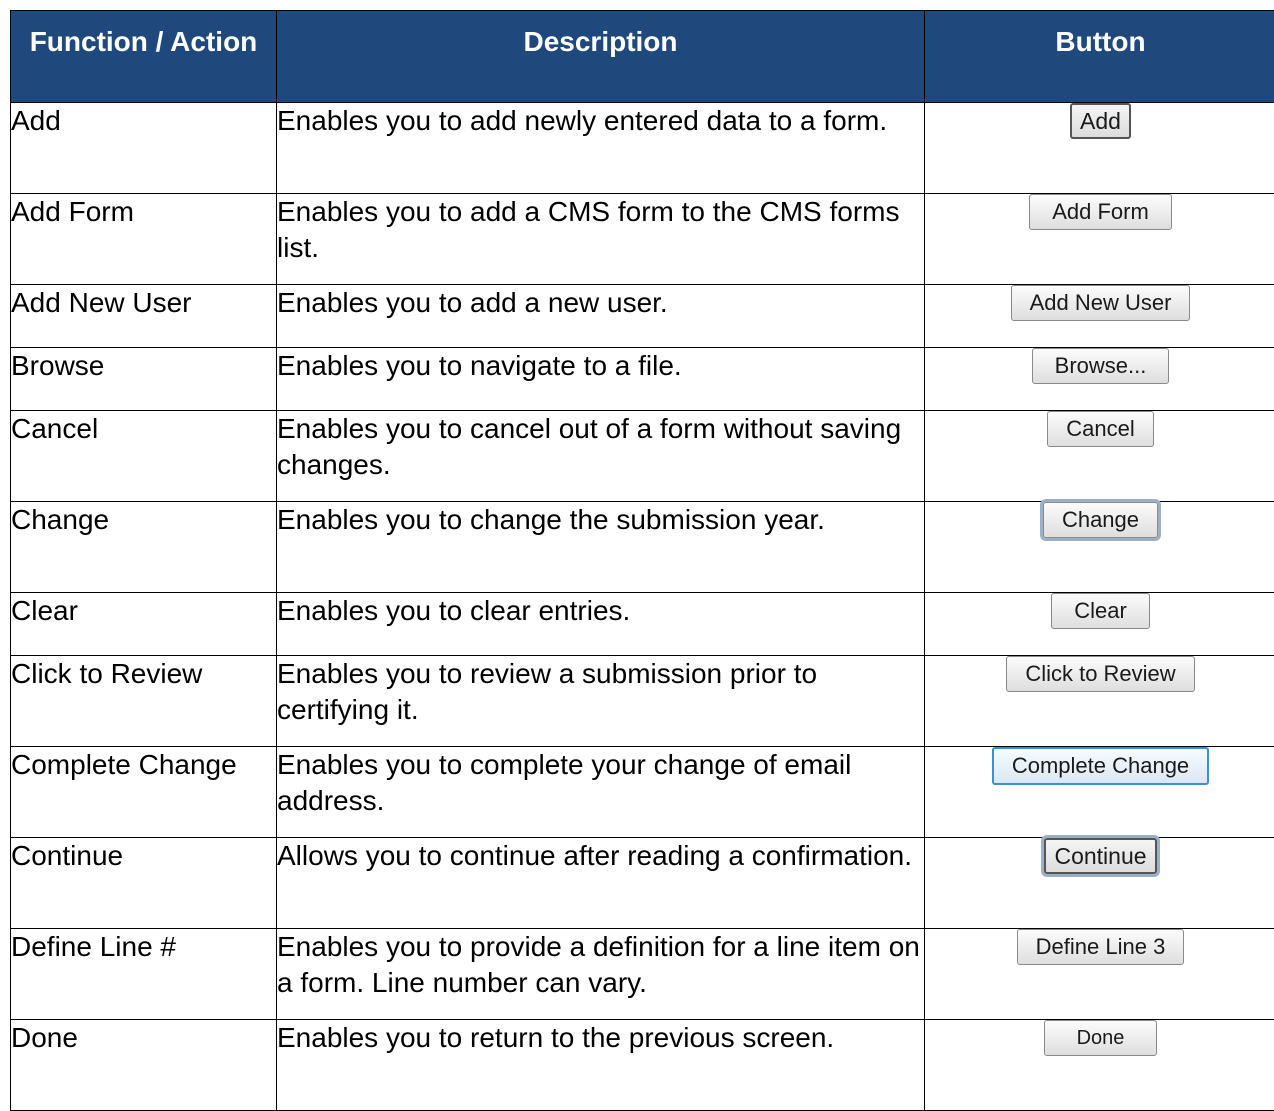  What do you see at coordinates (1099, 701) in the screenshot?
I see `button-cell: Click to Review` at bounding box center [1099, 701].